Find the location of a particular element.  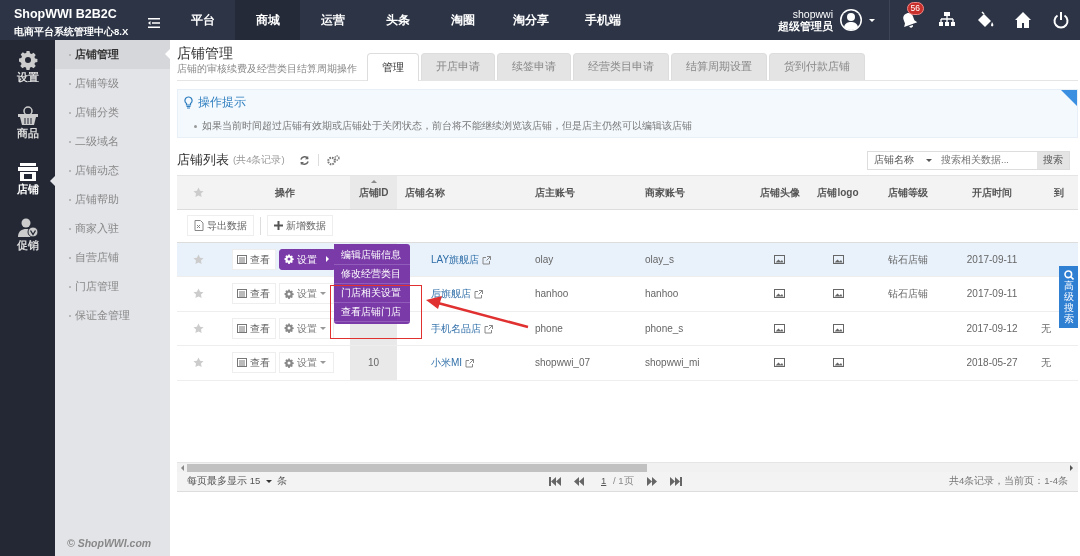

list-icon is located at coordinates (242, 294).